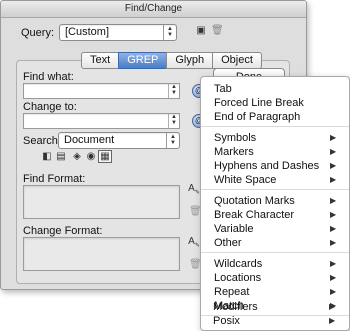 This screenshot has width=350, height=331. Describe the element at coordinates (101, 121) in the screenshot. I see `change-to-input: ▲ ▼` at that location.